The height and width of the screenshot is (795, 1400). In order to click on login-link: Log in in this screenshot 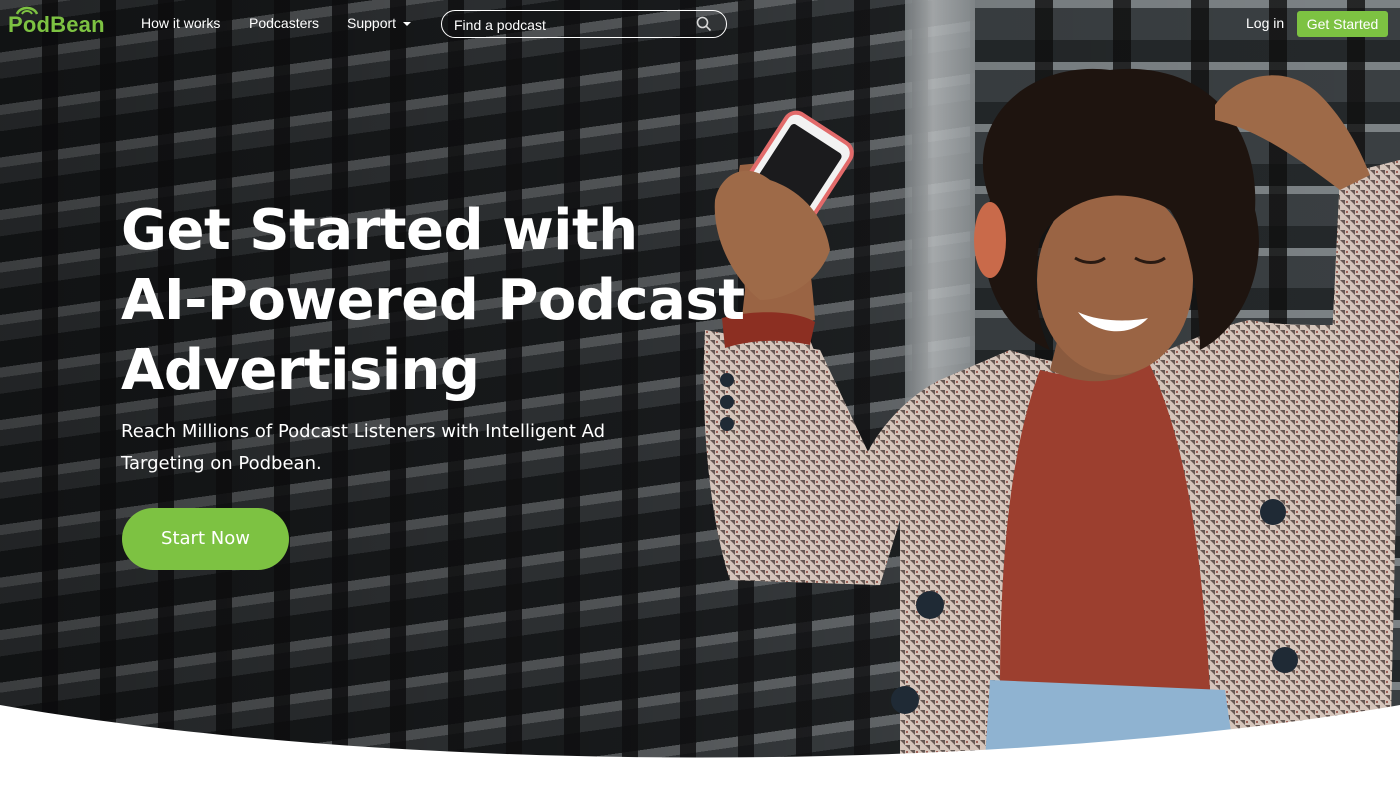, I will do `click(1265, 23)`.